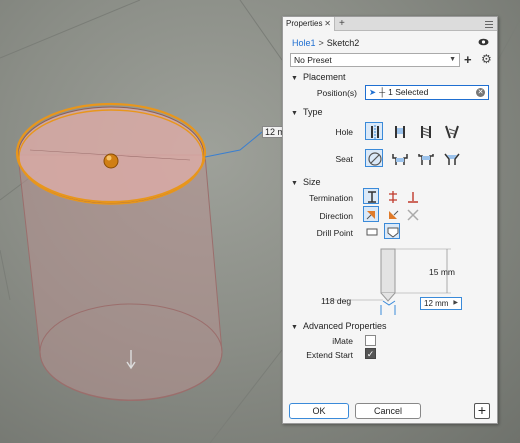 The image size is (520, 443). Describe the element at coordinates (327, 24) in the screenshot. I see `close-icon: ✕` at that location.